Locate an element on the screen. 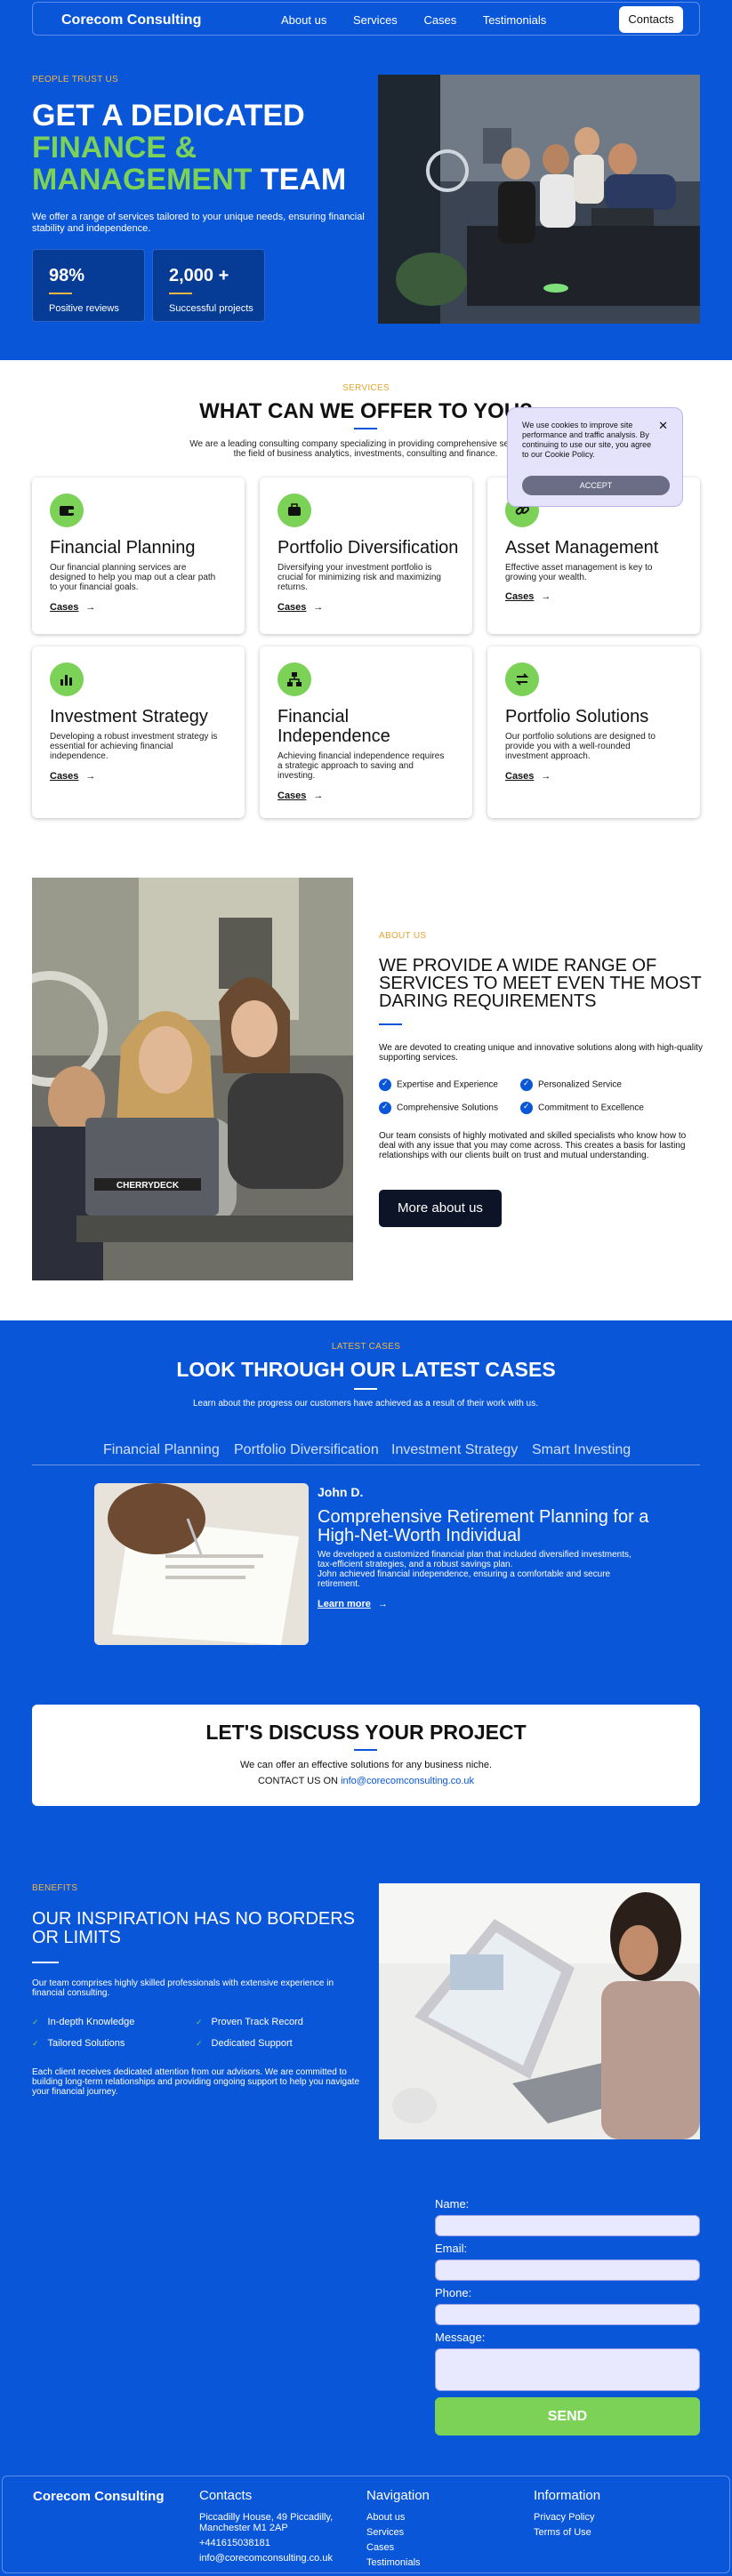 The image size is (732, 2576). name-input is located at coordinates (568, 2225).